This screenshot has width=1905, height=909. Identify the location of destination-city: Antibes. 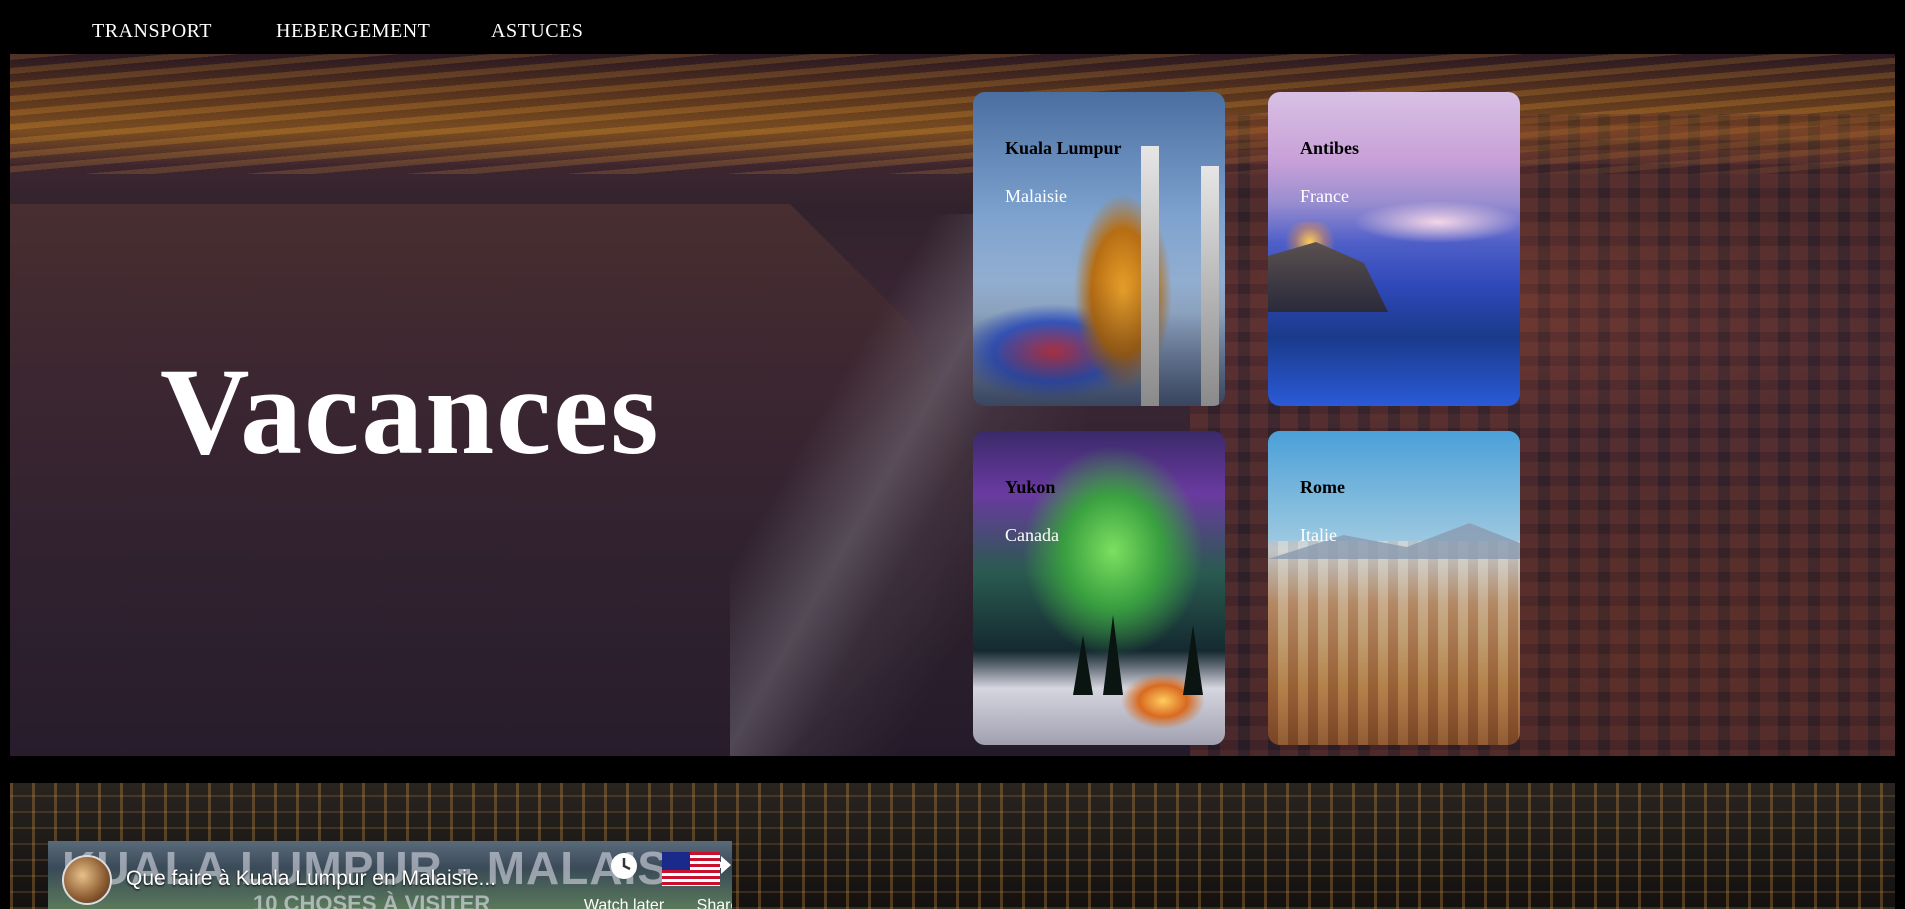
(1330, 148).